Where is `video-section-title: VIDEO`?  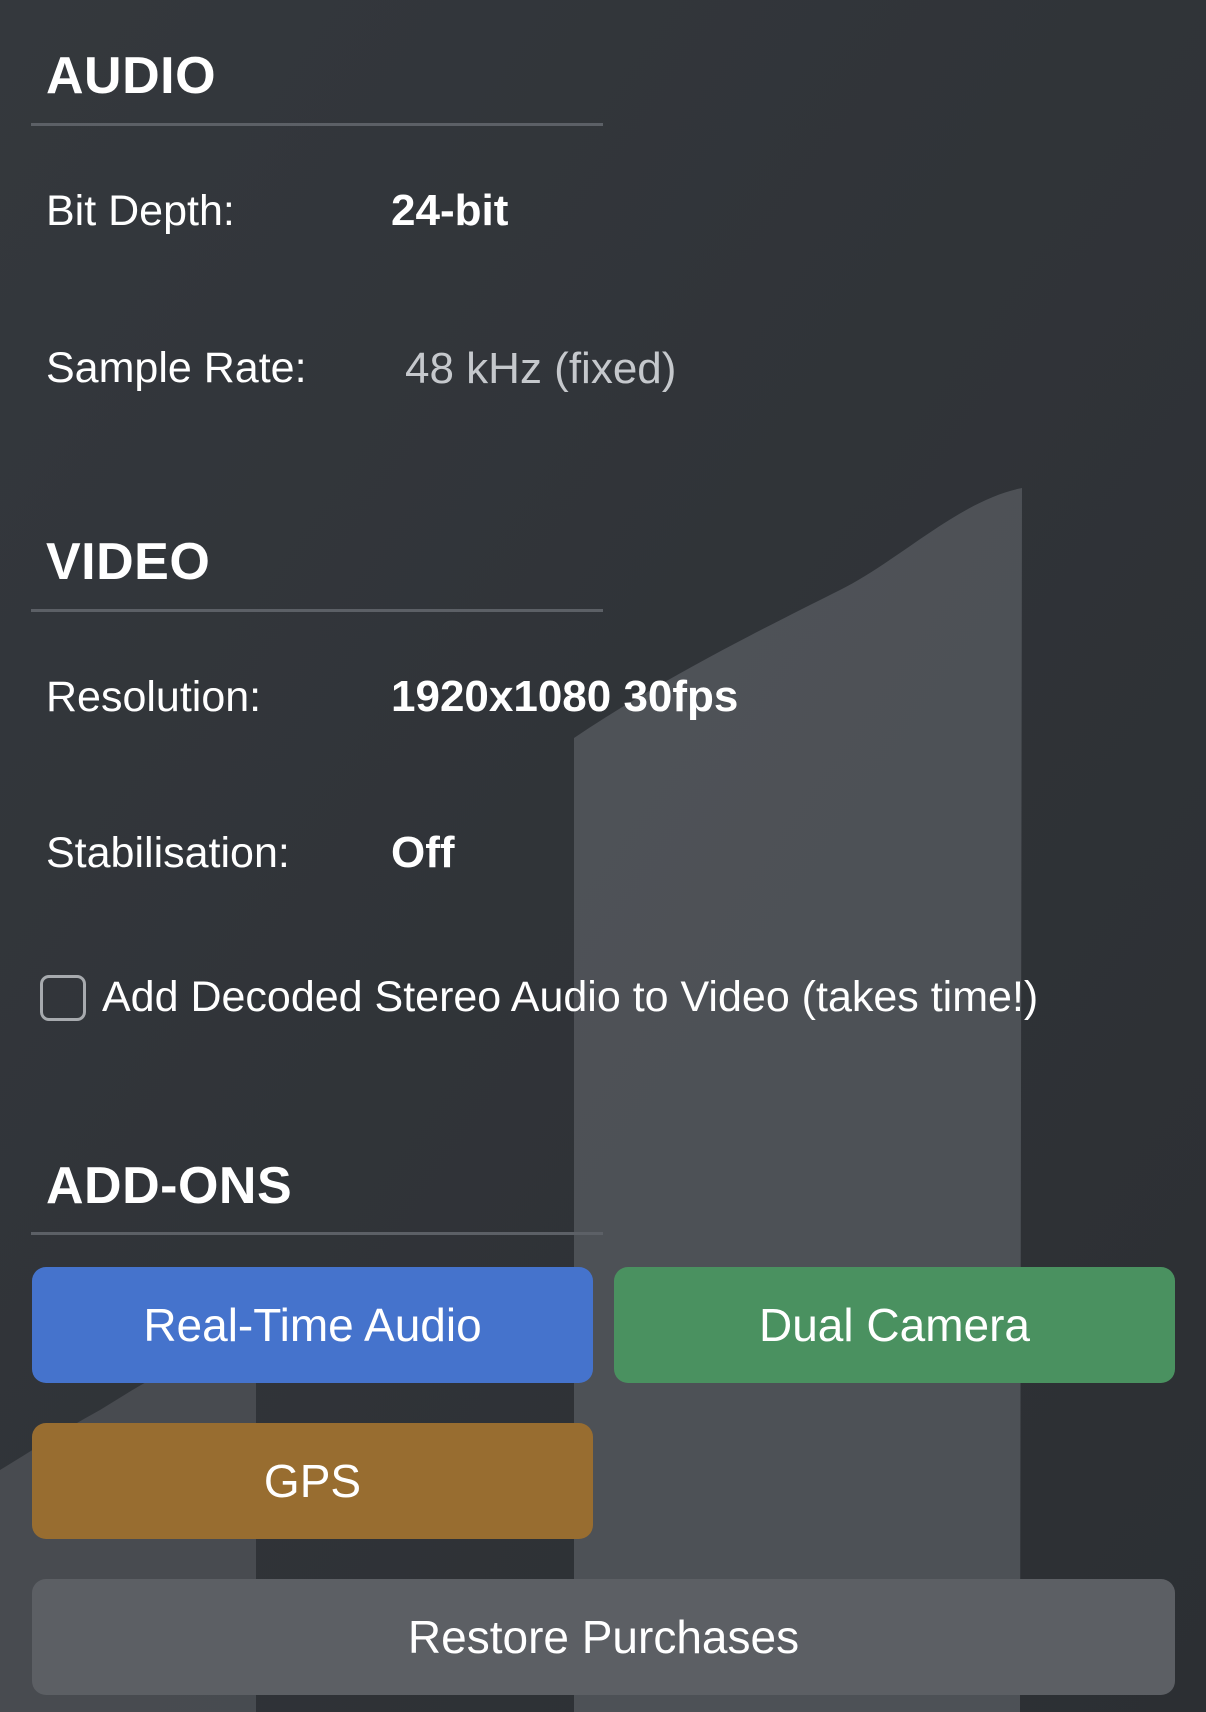 video-section-title: VIDEO is located at coordinates (128, 562).